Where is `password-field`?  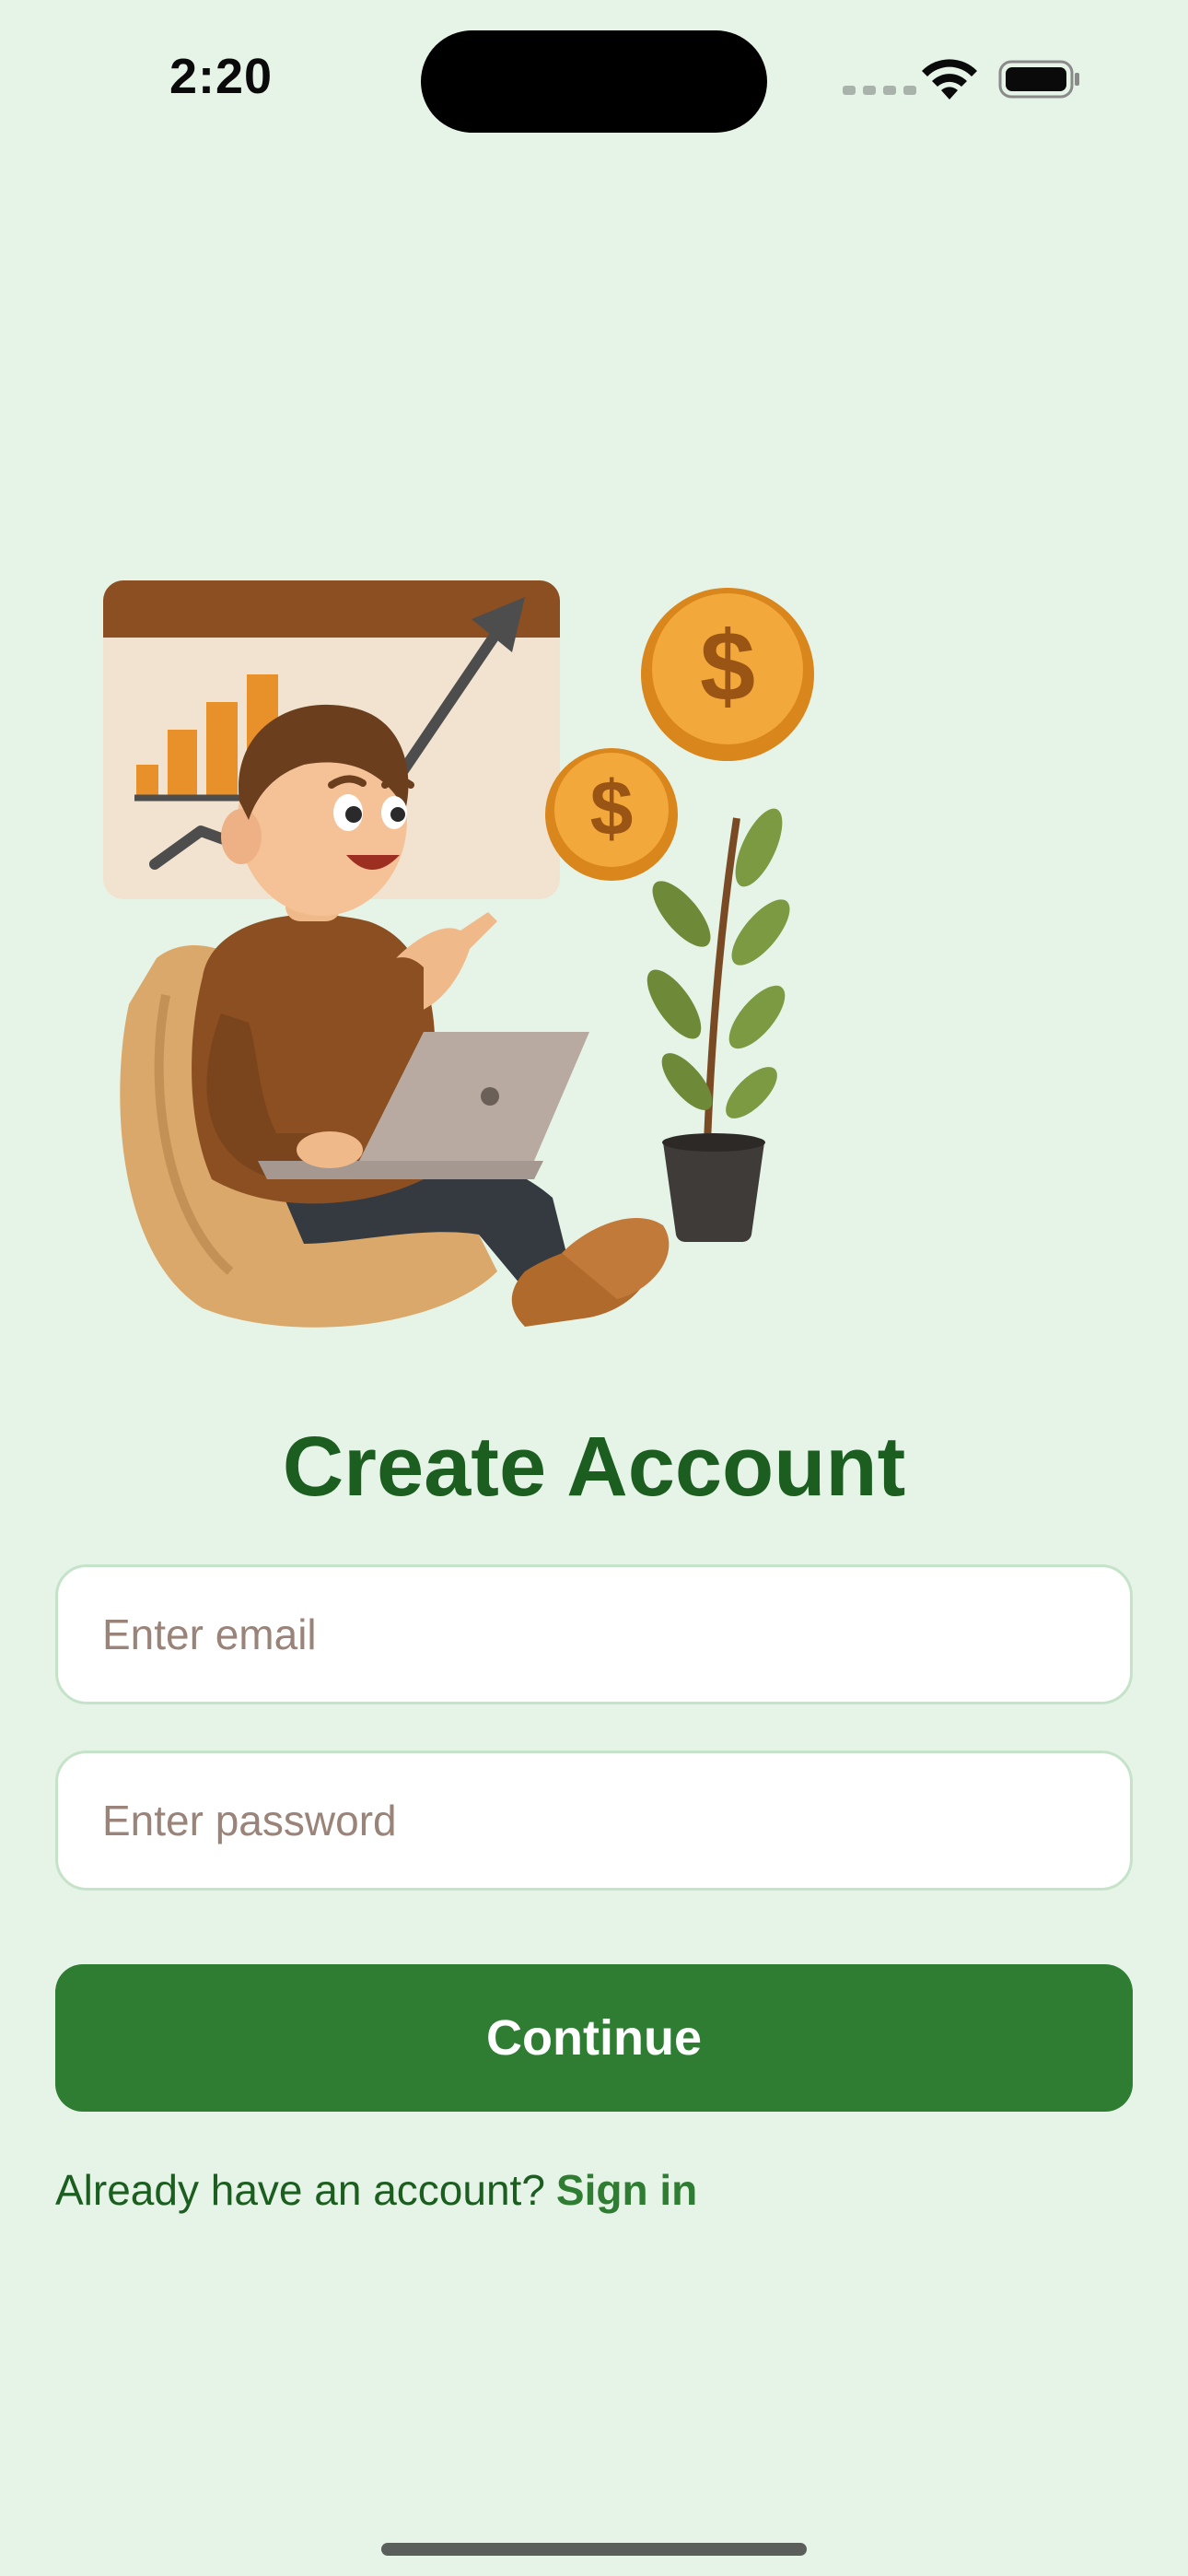 password-field is located at coordinates (594, 1821).